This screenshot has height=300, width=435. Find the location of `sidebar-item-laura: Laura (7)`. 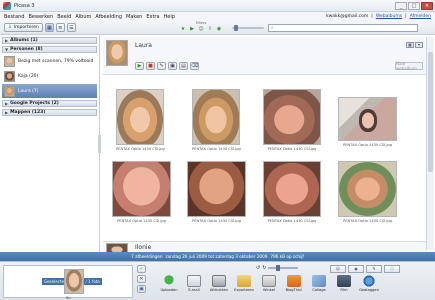

sidebar-item-laura: Laura (7) is located at coordinates (49, 91).